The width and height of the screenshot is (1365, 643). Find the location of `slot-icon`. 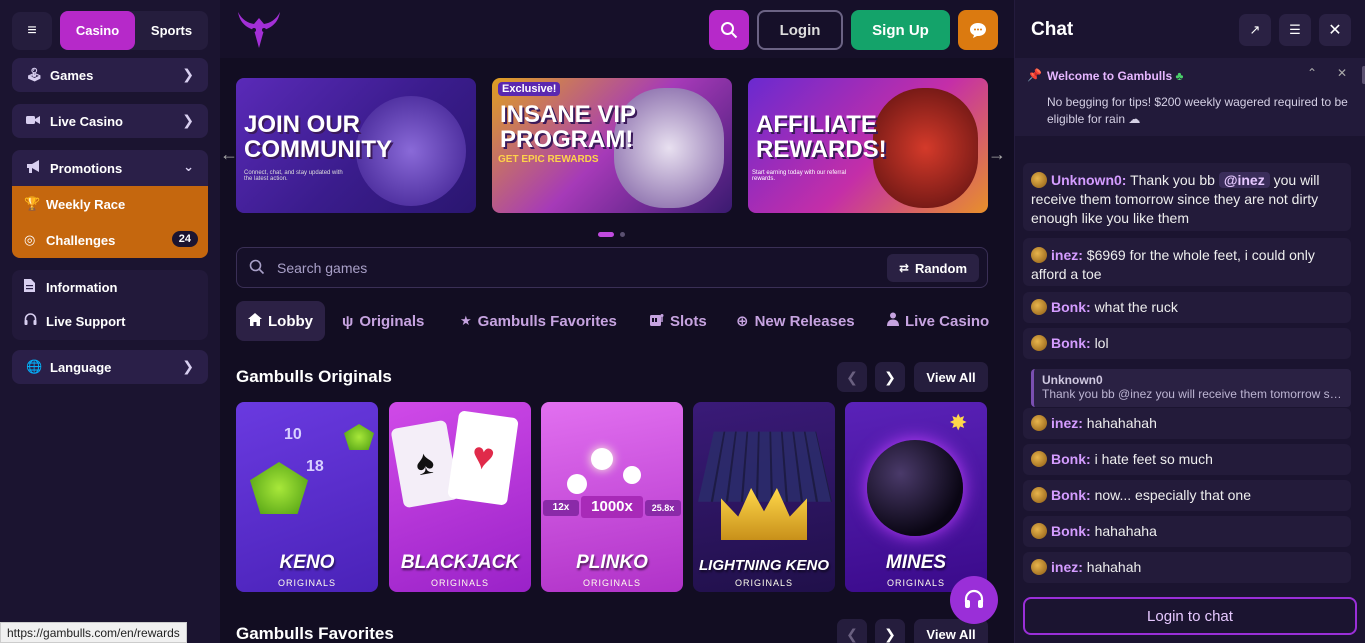

slot-icon is located at coordinates (657, 321).